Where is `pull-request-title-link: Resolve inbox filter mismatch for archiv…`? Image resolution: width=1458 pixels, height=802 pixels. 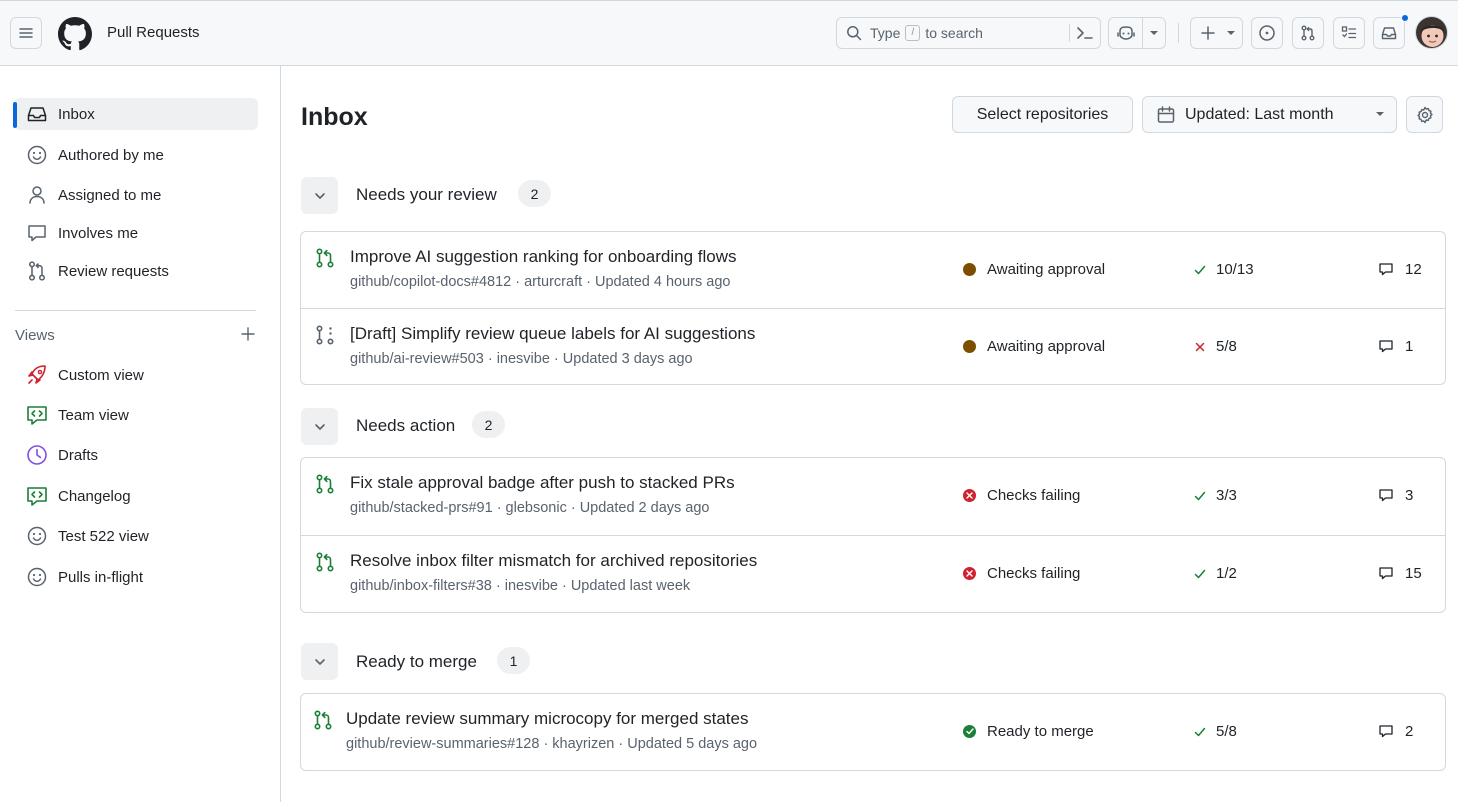 pull-request-title-link: Resolve inbox filter mismatch for archiv… is located at coordinates (553, 561).